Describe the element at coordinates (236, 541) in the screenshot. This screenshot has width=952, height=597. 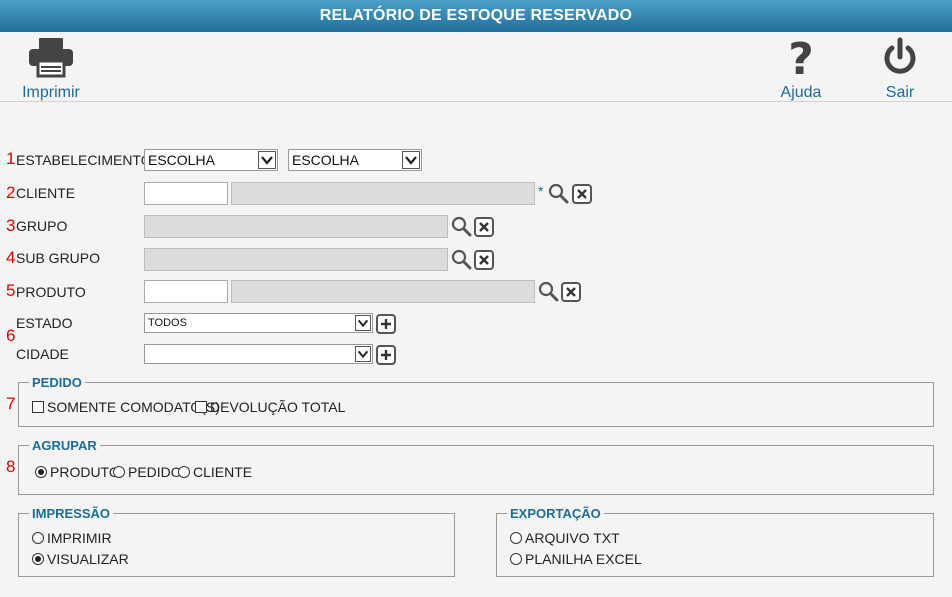
I see `impressao-group: IMPRESSÃO IMPRIMIR VISUALIZAR` at that location.